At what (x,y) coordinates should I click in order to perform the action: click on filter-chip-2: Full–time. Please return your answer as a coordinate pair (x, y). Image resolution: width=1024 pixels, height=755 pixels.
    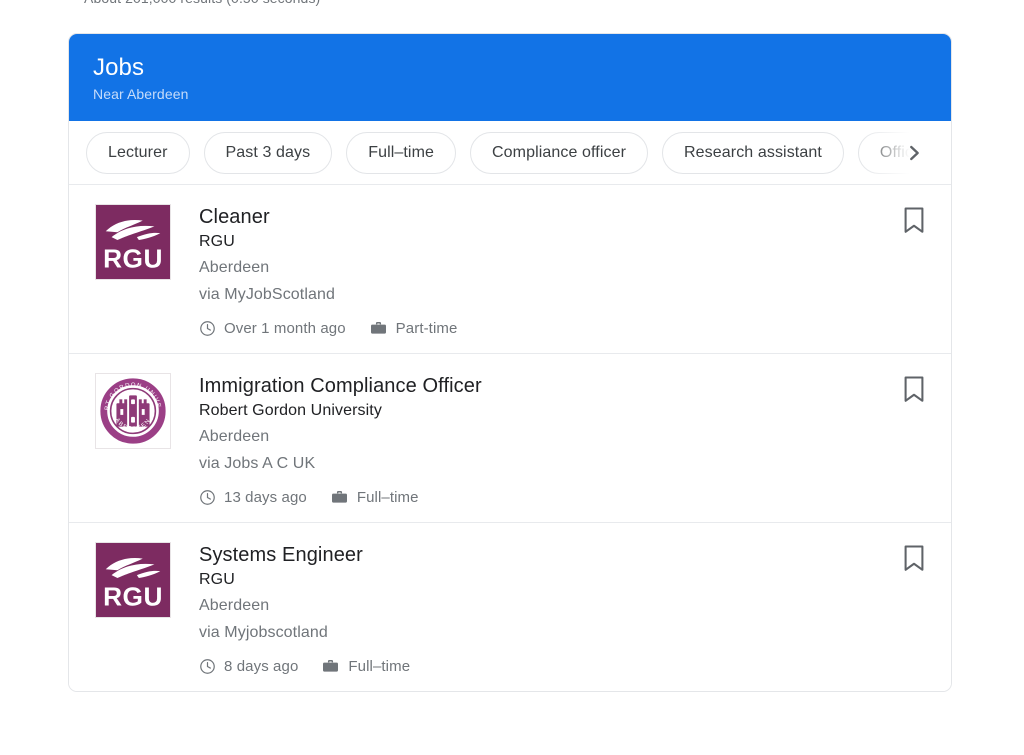
    Looking at the image, I should click on (401, 153).